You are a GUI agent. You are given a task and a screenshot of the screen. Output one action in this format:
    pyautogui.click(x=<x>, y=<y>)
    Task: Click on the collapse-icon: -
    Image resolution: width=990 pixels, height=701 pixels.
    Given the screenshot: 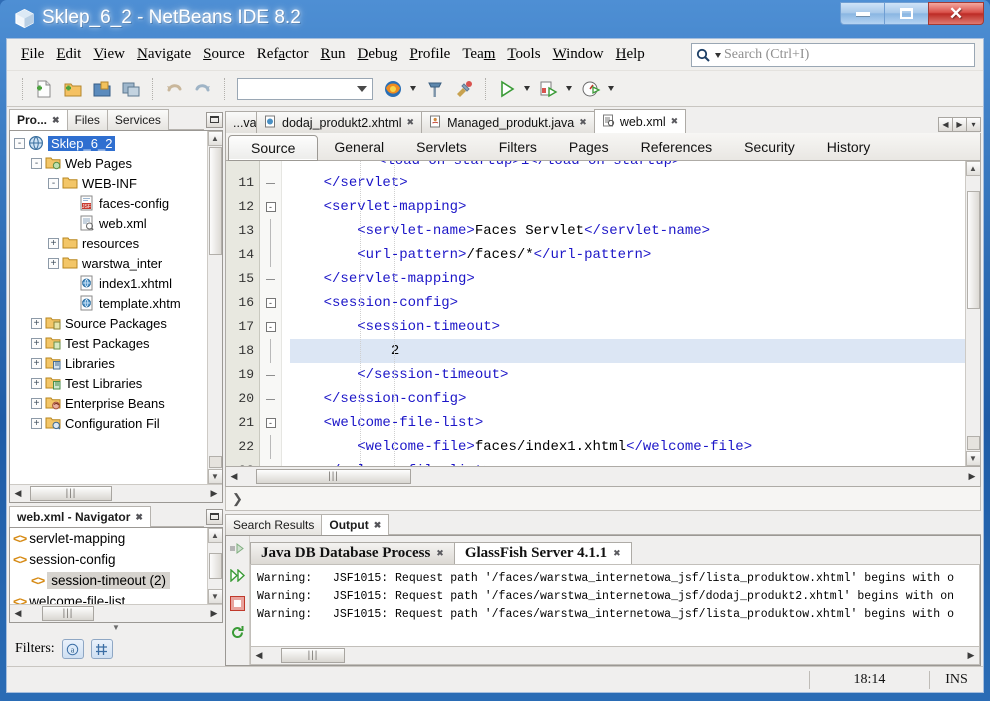 What is the action you would take?
    pyautogui.click(x=19, y=143)
    